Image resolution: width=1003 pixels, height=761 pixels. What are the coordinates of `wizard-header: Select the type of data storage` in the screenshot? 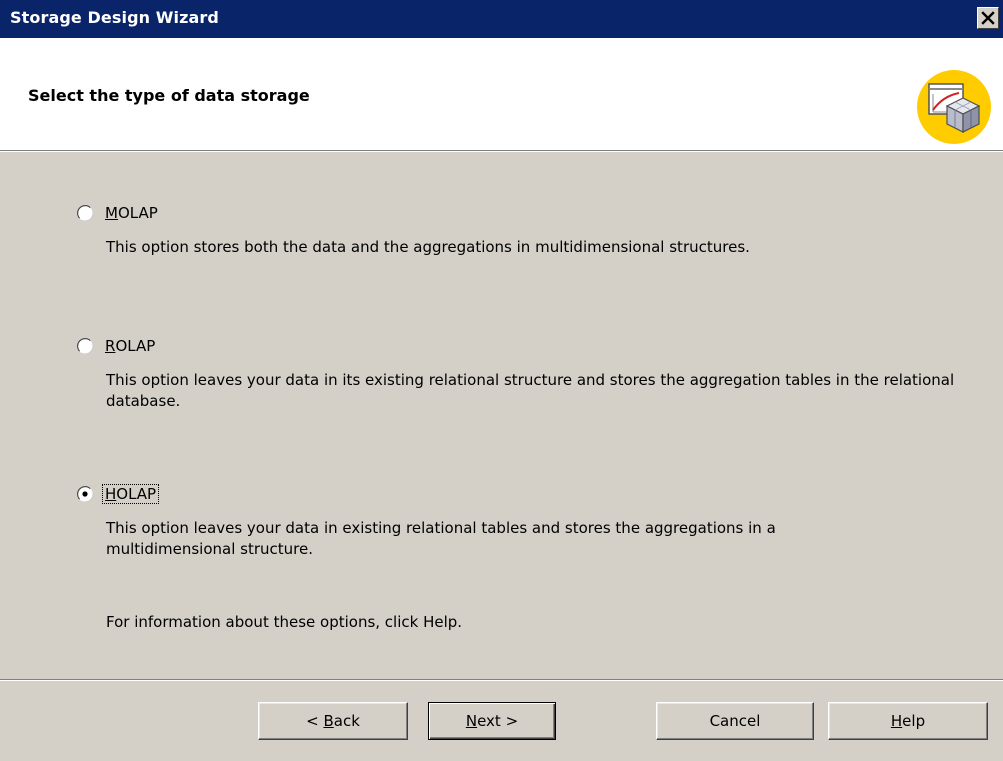 It's located at (501, 94).